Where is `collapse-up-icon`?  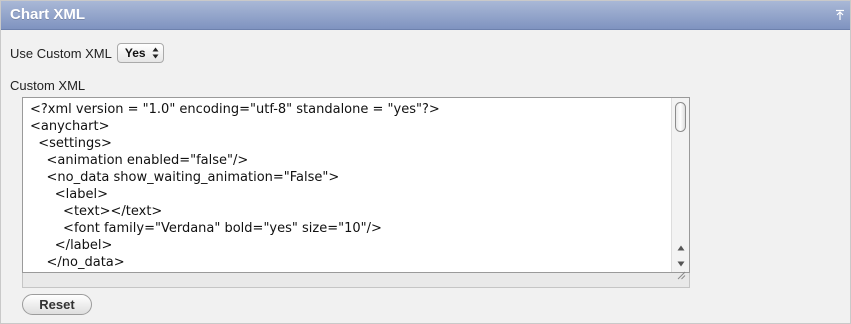
collapse-up-icon is located at coordinates (840, 15).